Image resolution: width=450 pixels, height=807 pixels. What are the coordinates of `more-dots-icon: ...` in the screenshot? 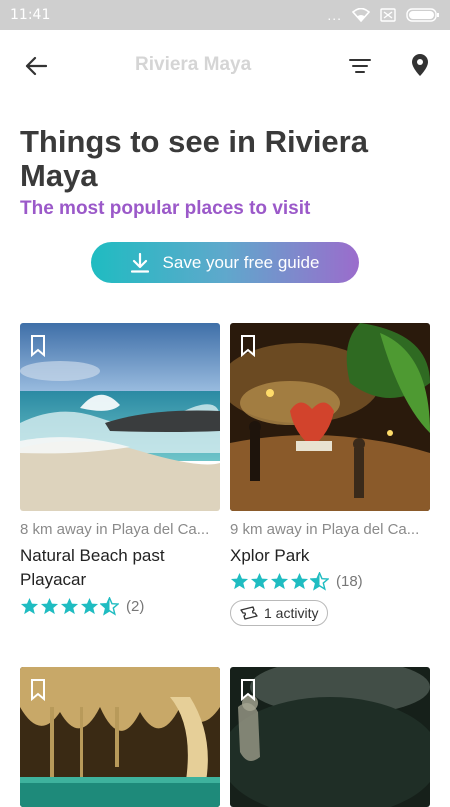 It's located at (334, 15).